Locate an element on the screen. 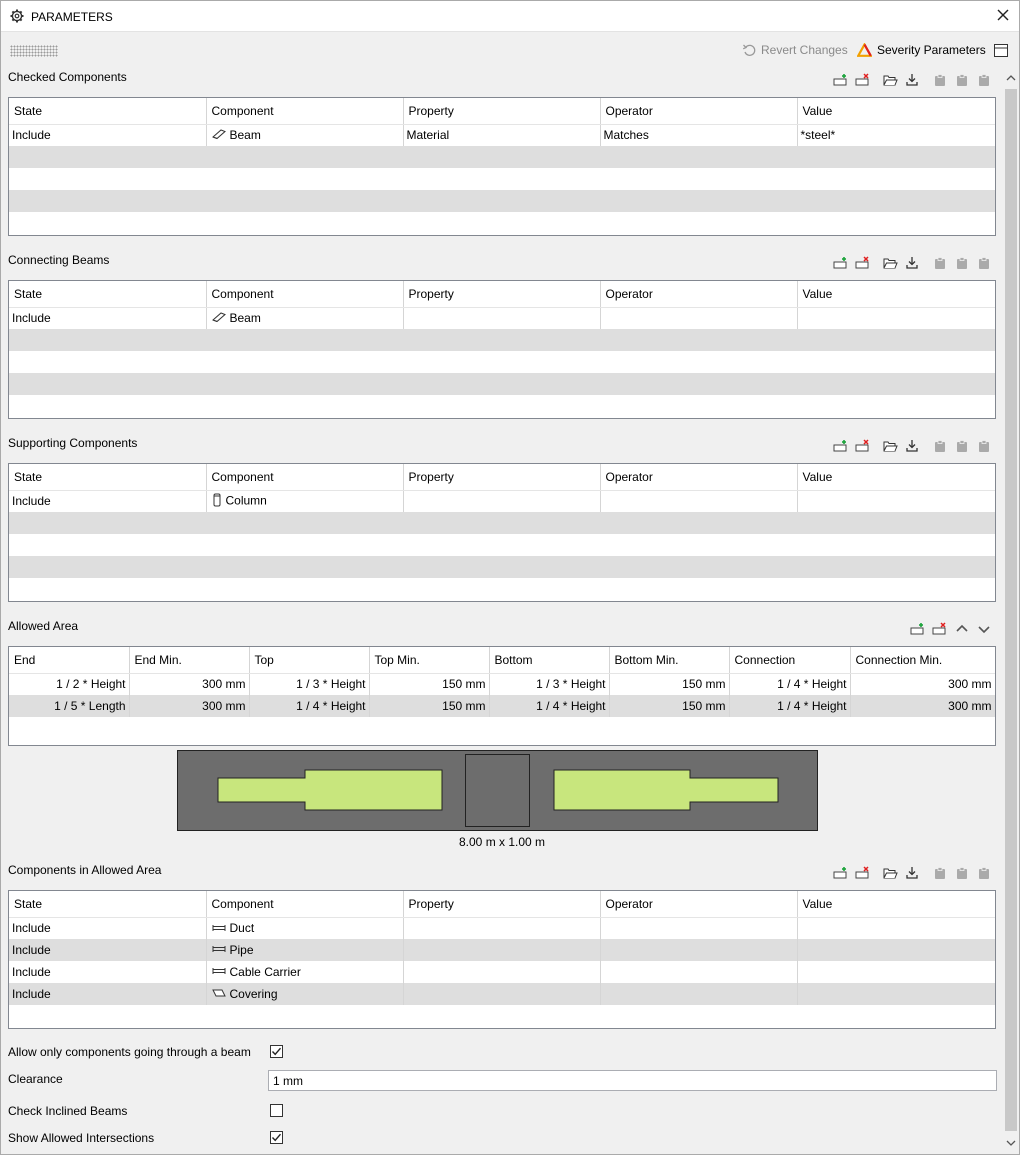  move-down-button is located at coordinates (984, 629).